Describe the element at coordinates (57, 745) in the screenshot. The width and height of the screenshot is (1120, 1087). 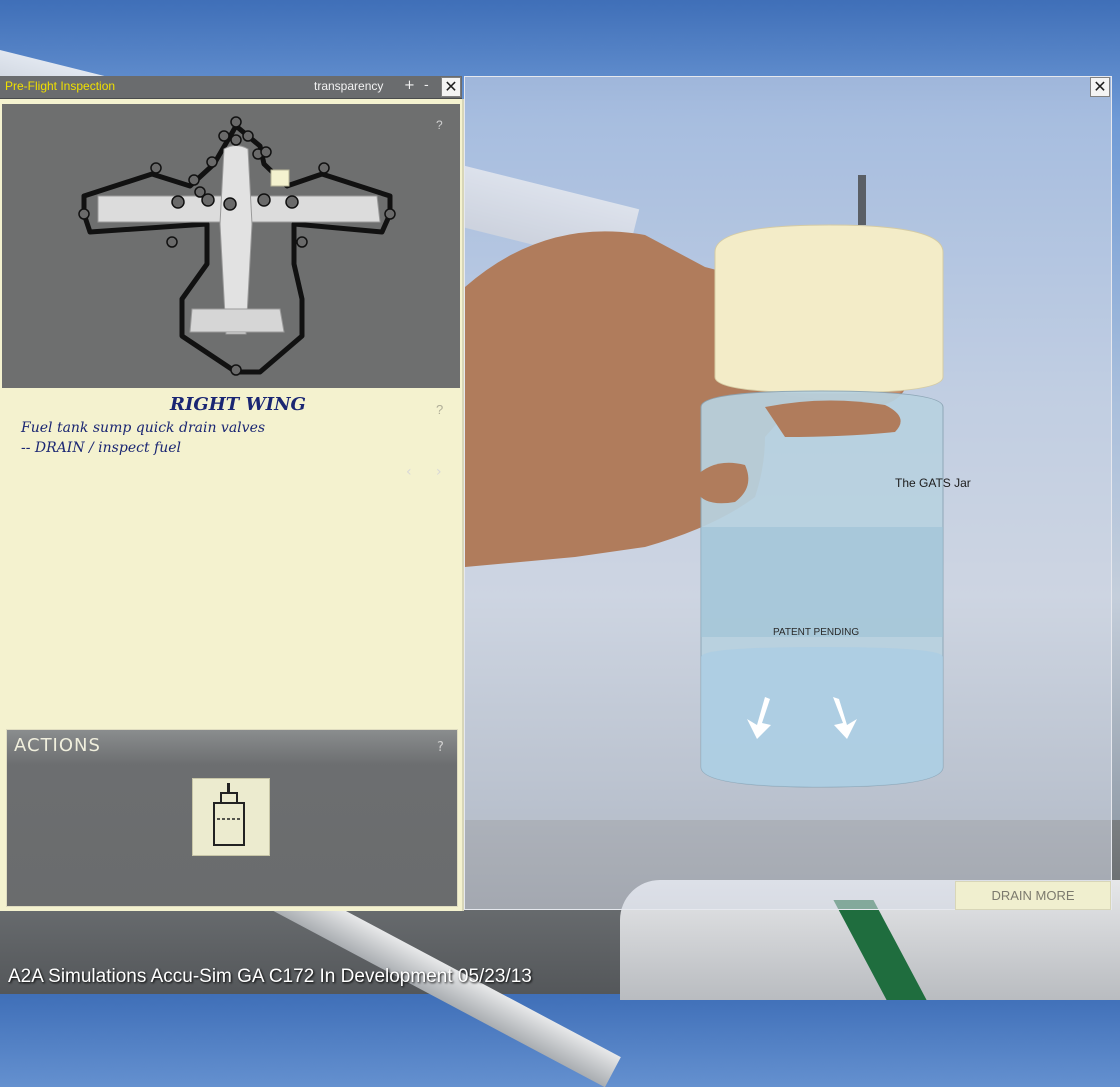
I see `actions-title: ACTIONS` at that location.